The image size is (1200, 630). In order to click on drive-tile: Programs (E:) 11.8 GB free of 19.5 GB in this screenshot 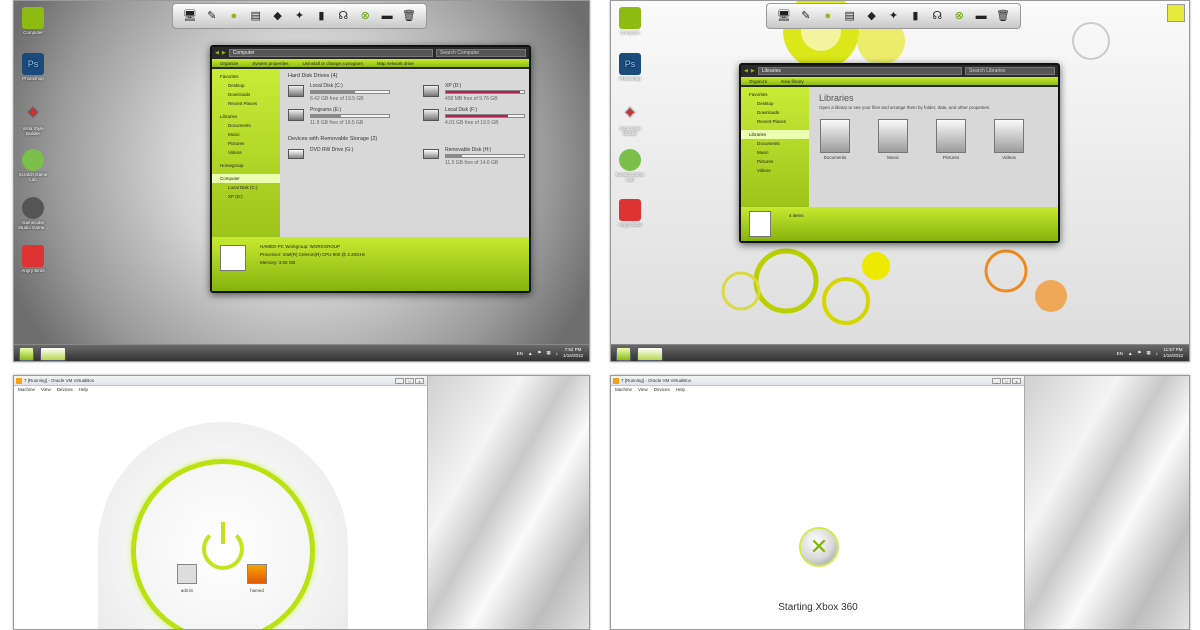, I will do `click(350, 117)`.